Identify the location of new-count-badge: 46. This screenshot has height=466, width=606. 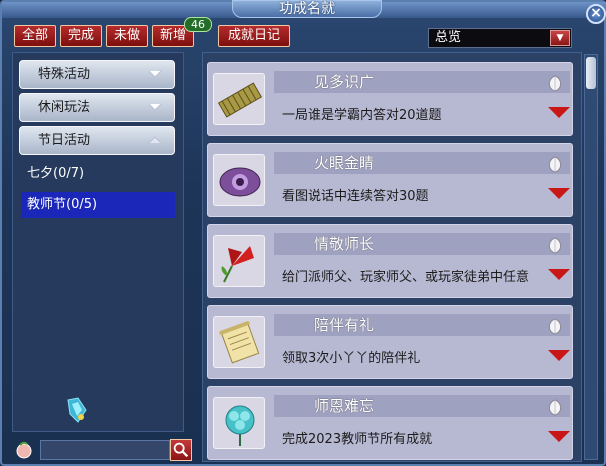
(198, 24).